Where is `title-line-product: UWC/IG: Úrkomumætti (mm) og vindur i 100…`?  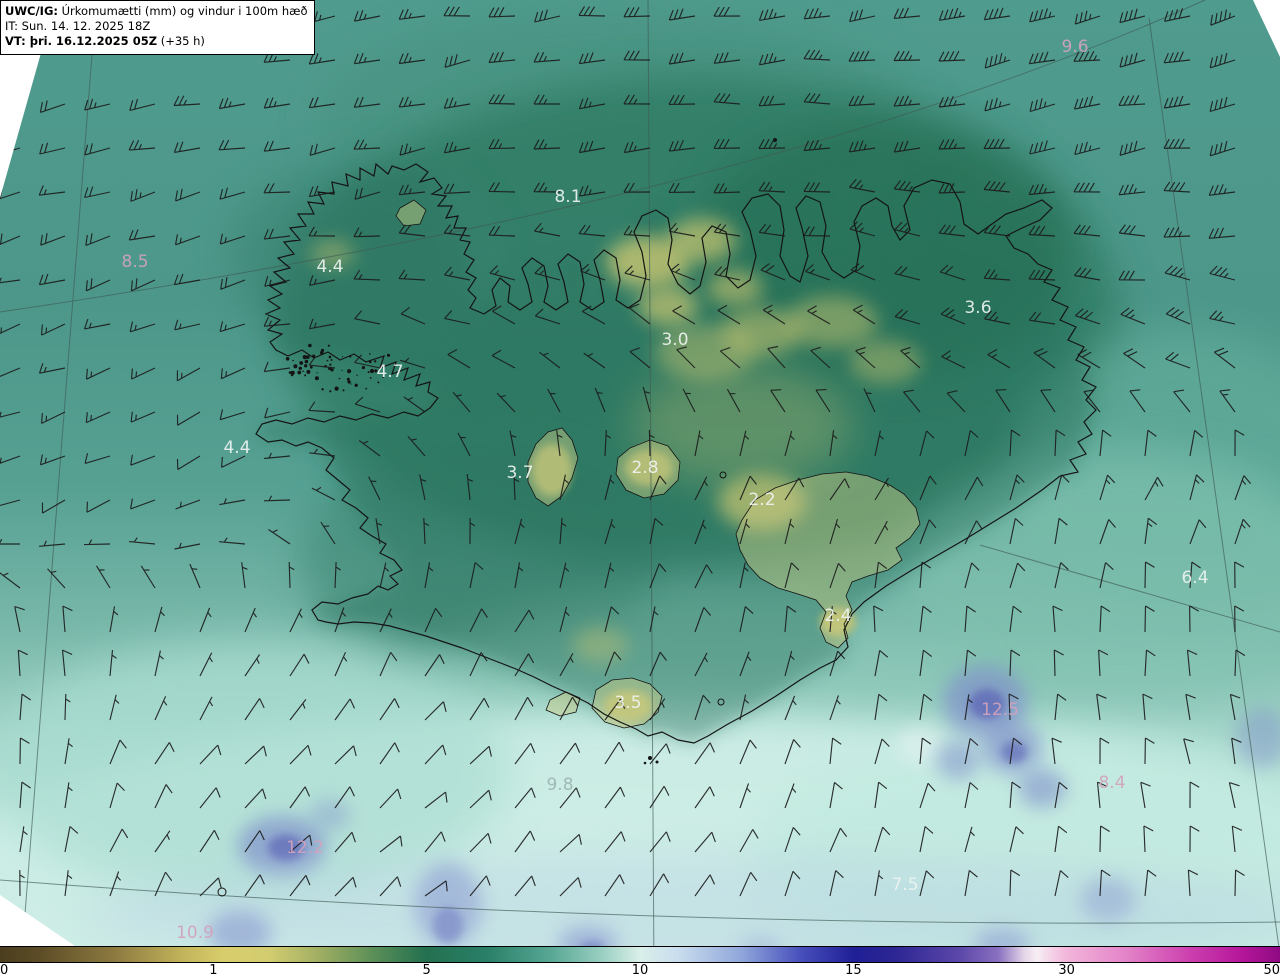 title-line-product: UWC/IG: Úrkomumætti (mm) og vindur i 100… is located at coordinates (156, 11).